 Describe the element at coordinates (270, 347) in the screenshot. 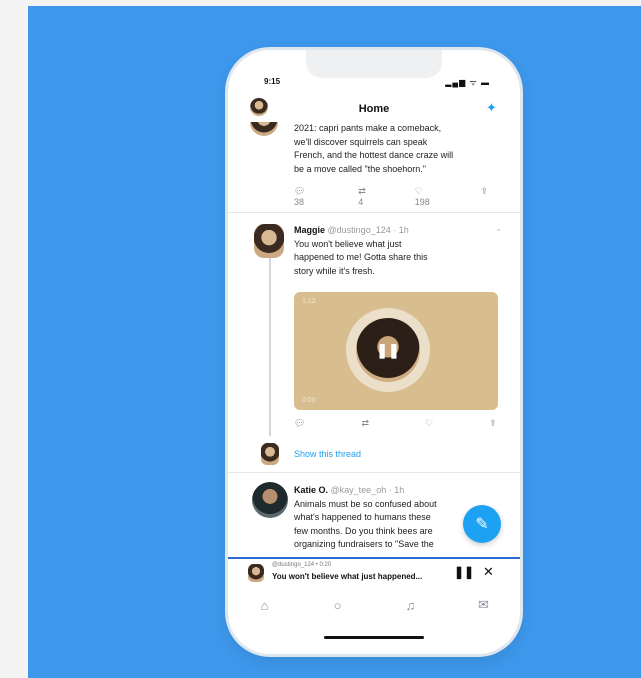

I see `thread-connector` at that location.